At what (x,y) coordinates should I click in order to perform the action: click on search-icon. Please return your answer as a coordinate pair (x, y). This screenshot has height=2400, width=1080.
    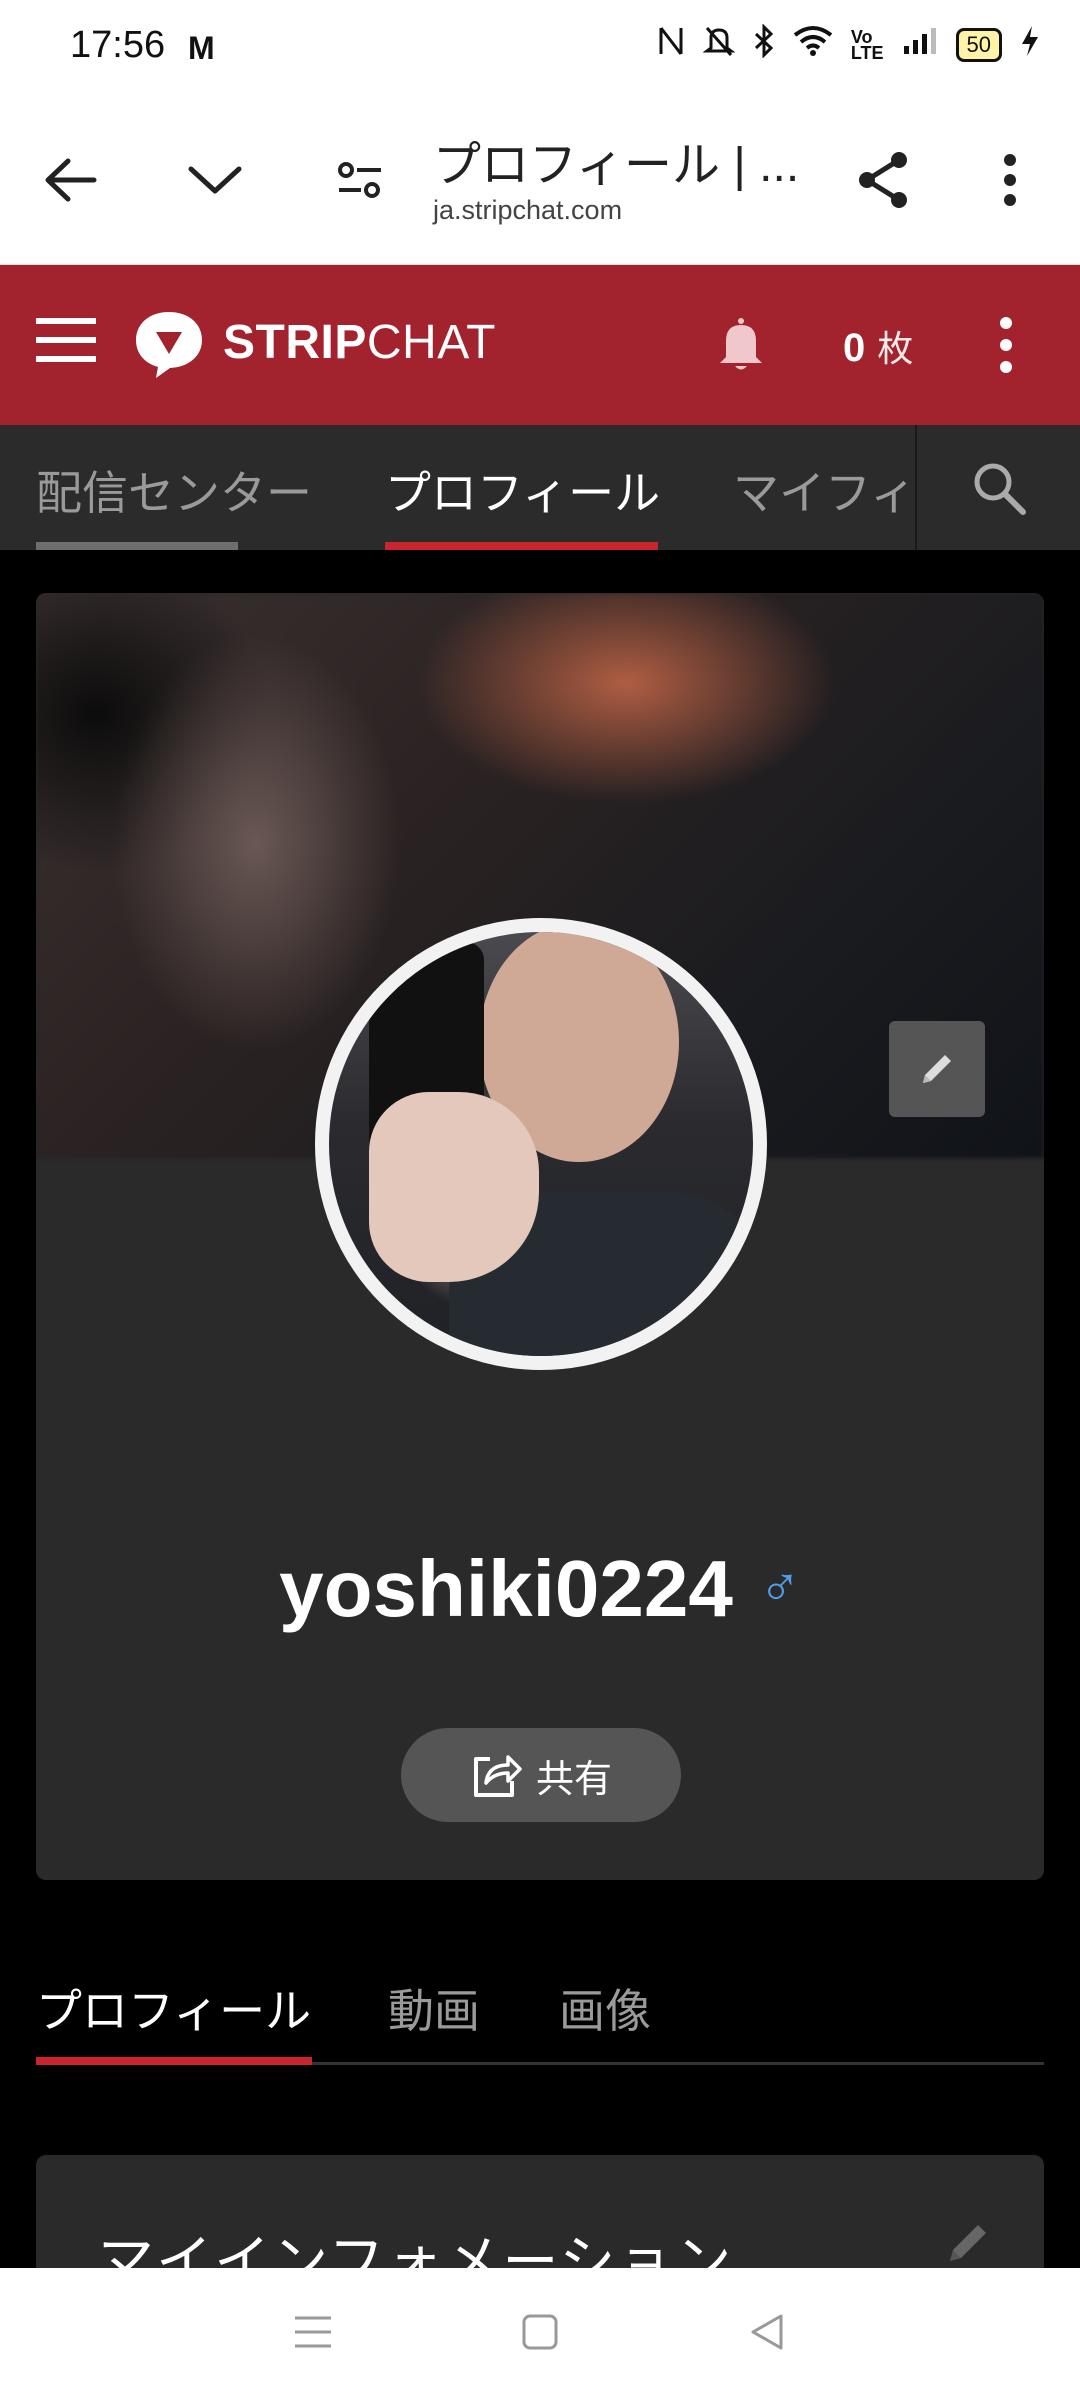
    Looking at the image, I should click on (1000, 489).